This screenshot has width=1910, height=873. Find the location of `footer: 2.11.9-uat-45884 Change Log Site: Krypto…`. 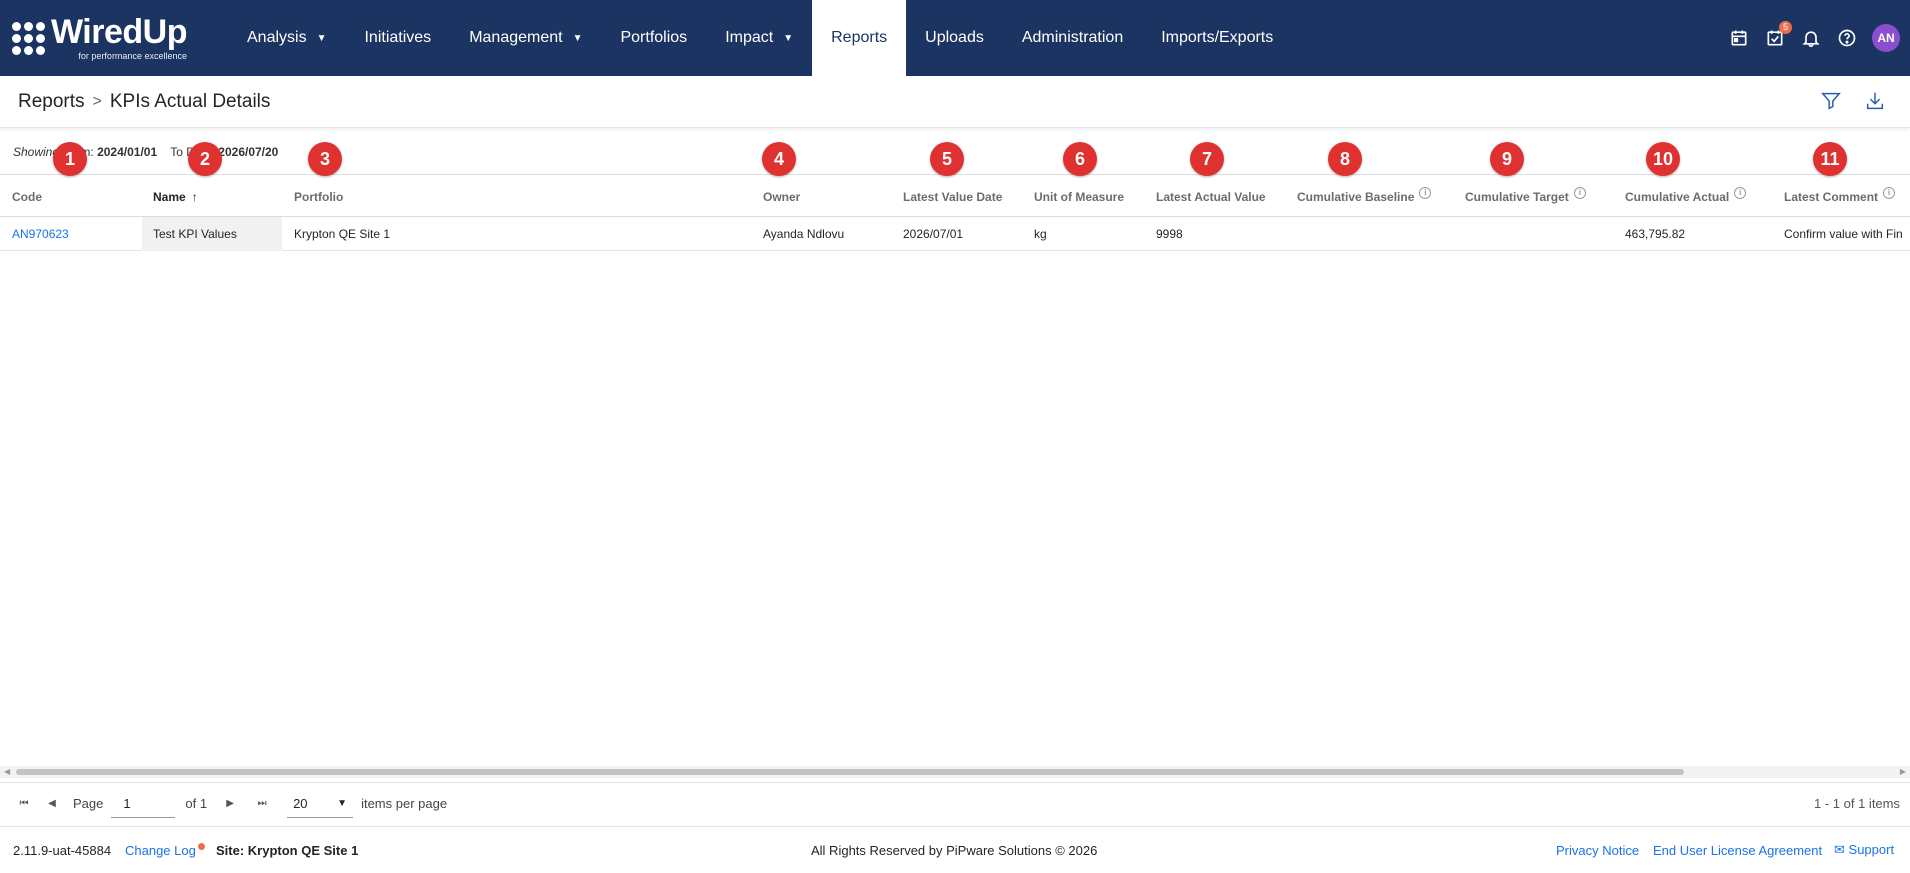

footer: 2.11.9-uat-45884 Change Log Site: Krypto… is located at coordinates (955, 849).